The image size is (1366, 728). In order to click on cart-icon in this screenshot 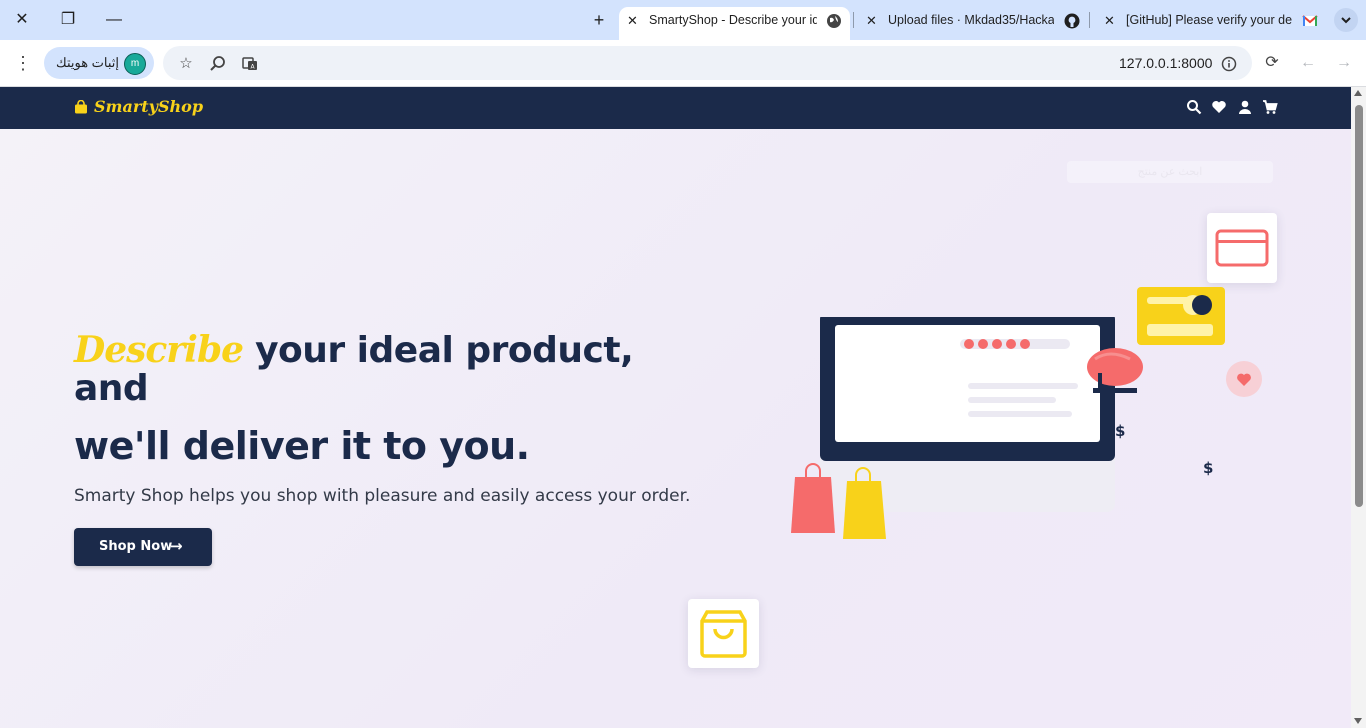, I will do `click(1270, 107)`.